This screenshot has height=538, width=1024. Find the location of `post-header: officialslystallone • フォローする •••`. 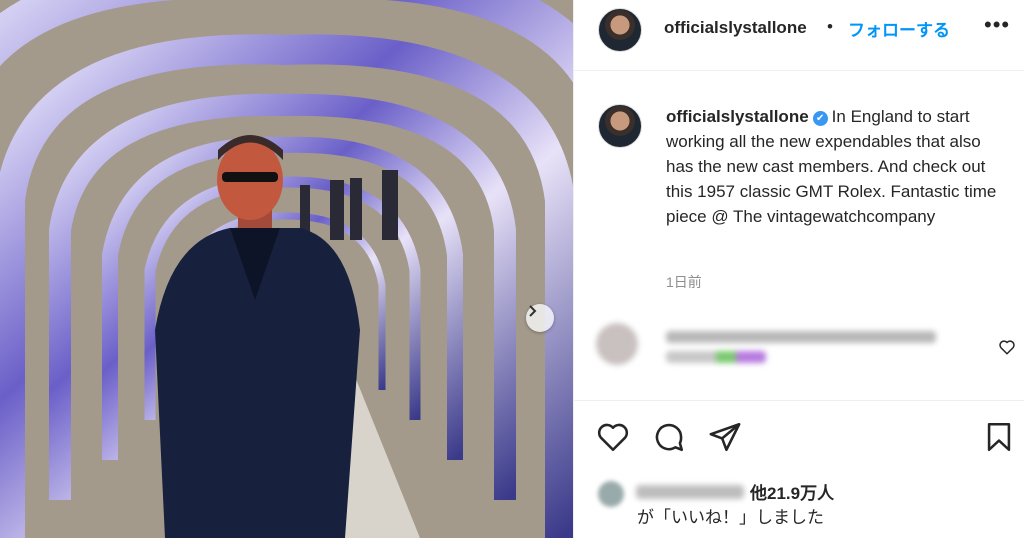

post-header: officialslystallone • フォローする ••• is located at coordinates (799, 35).